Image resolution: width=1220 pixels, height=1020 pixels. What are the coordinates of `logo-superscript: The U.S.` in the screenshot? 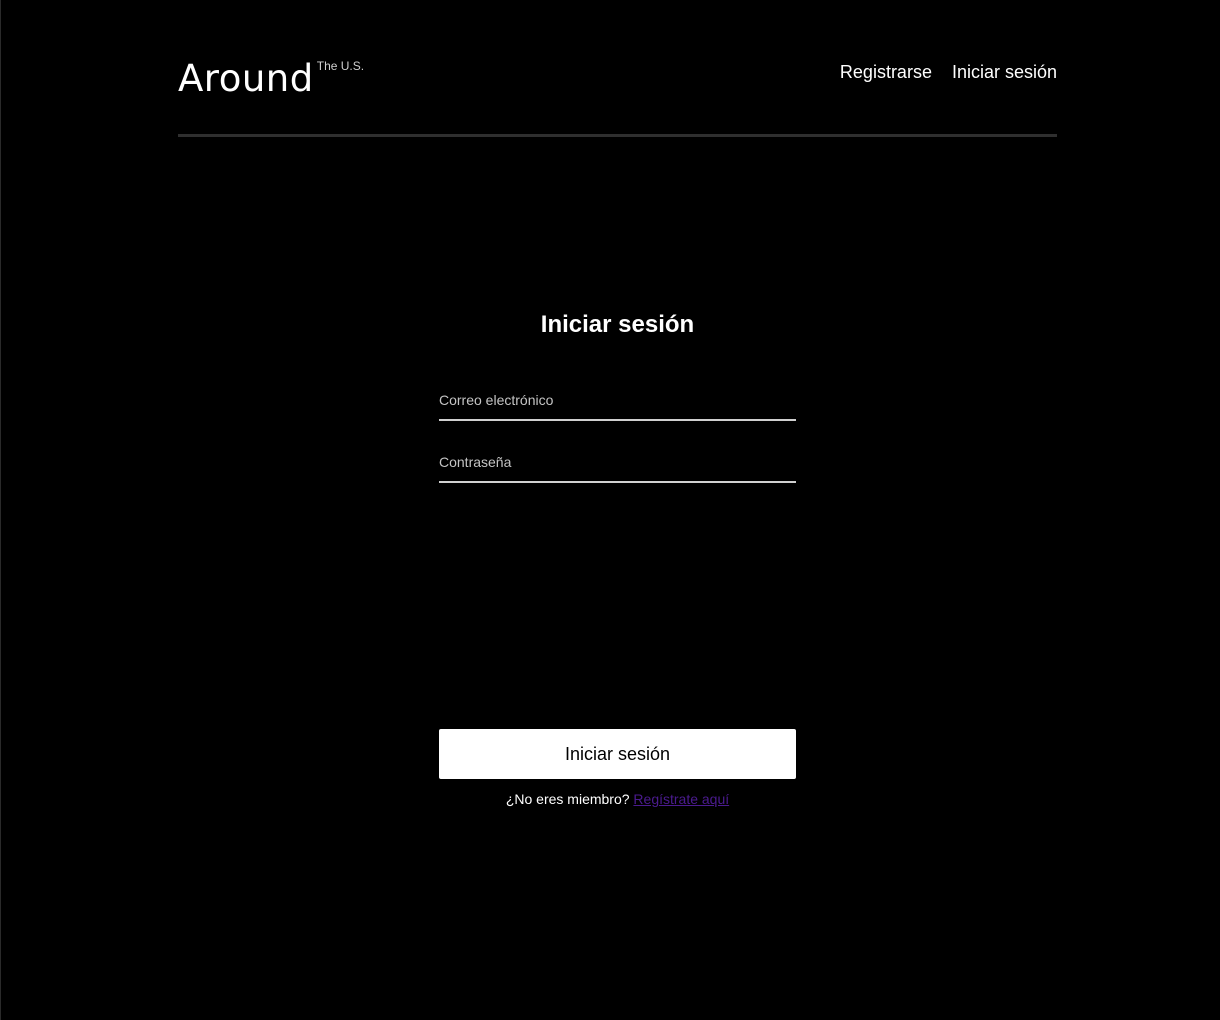 It's located at (340, 66).